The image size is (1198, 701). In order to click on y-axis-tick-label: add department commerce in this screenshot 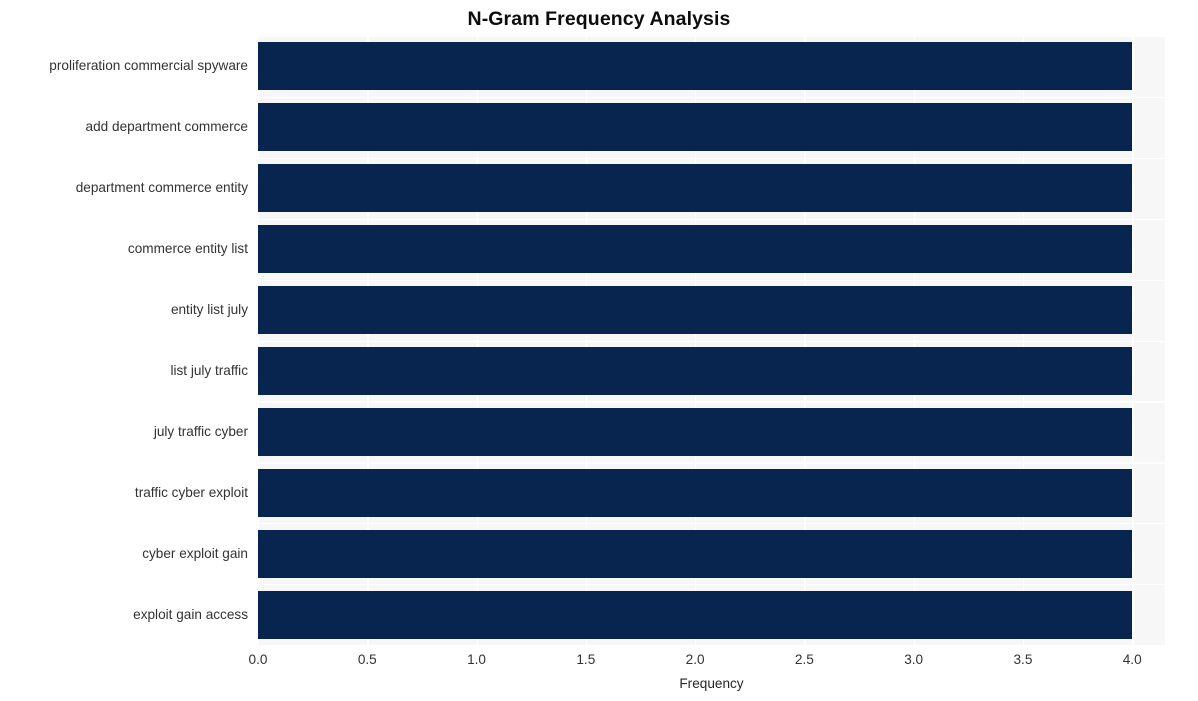, I will do `click(166, 127)`.